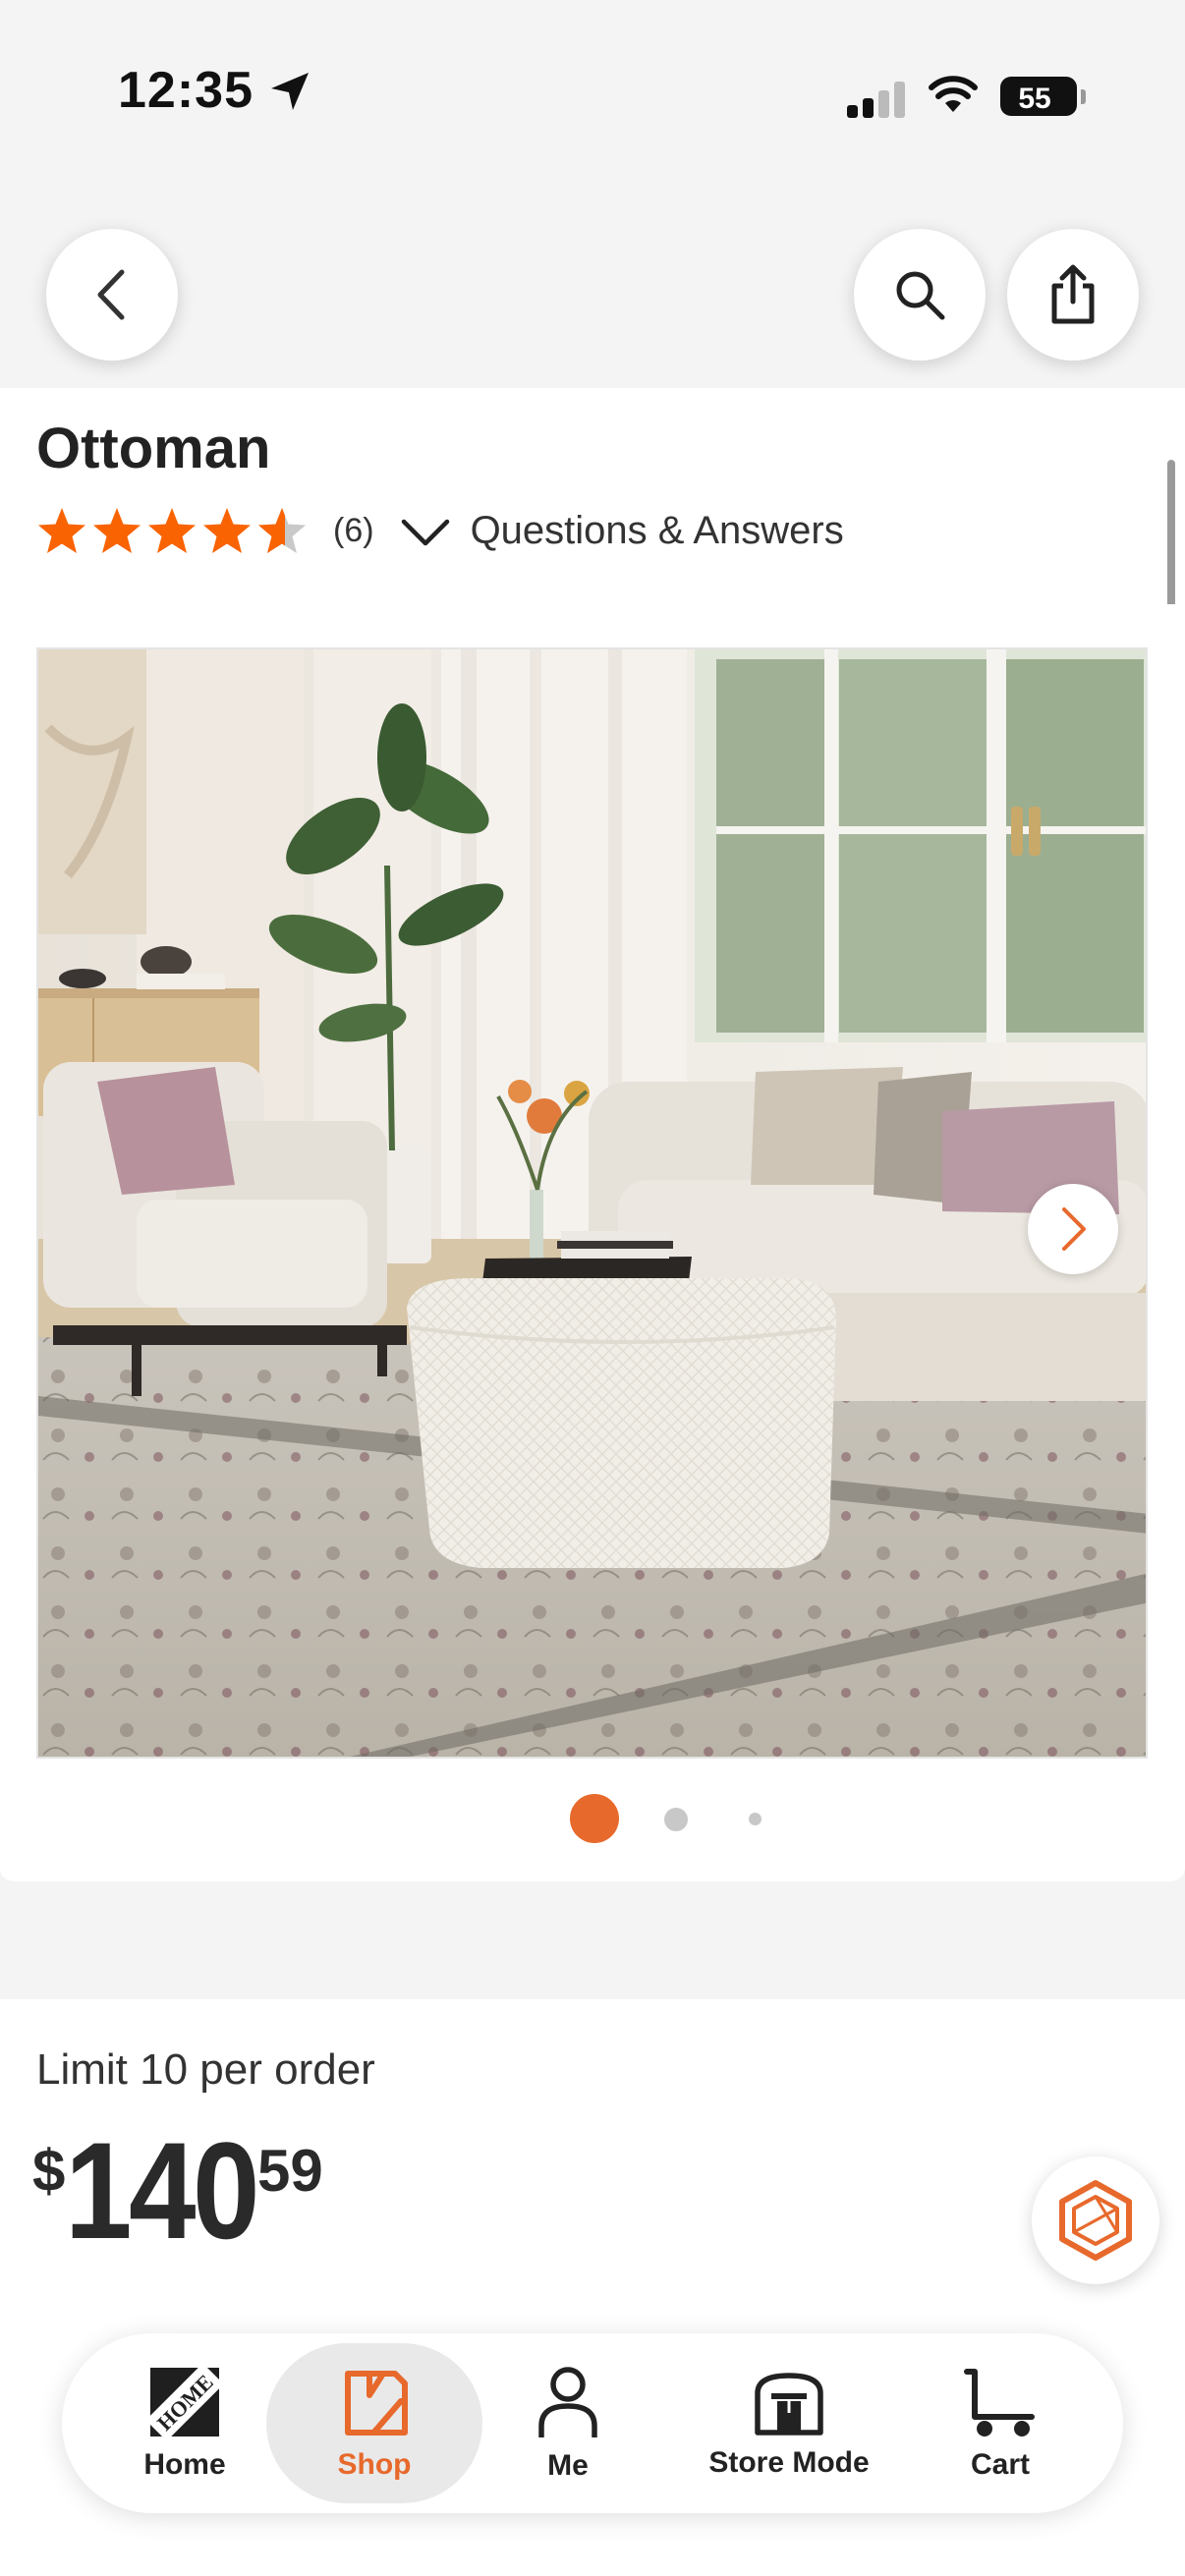 The width and height of the screenshot is (1185, 2576). I want to click on tab-label: Me, so click(568, 2465).